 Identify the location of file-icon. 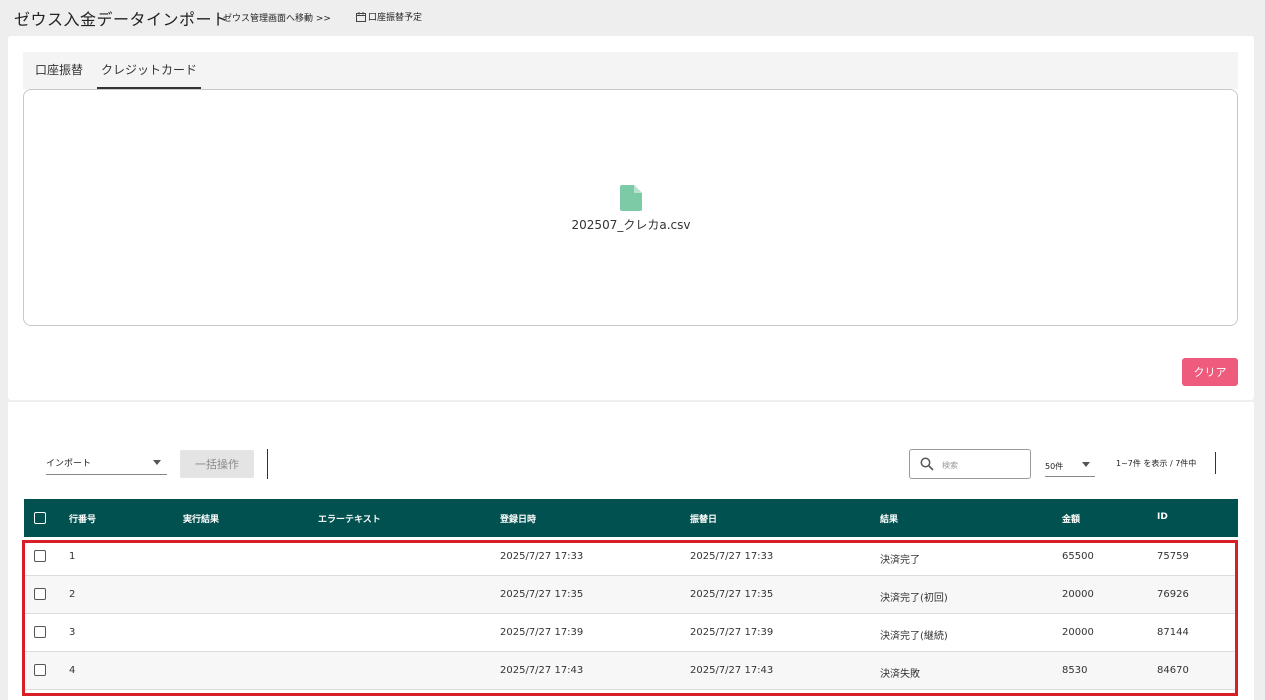
(631, 198).